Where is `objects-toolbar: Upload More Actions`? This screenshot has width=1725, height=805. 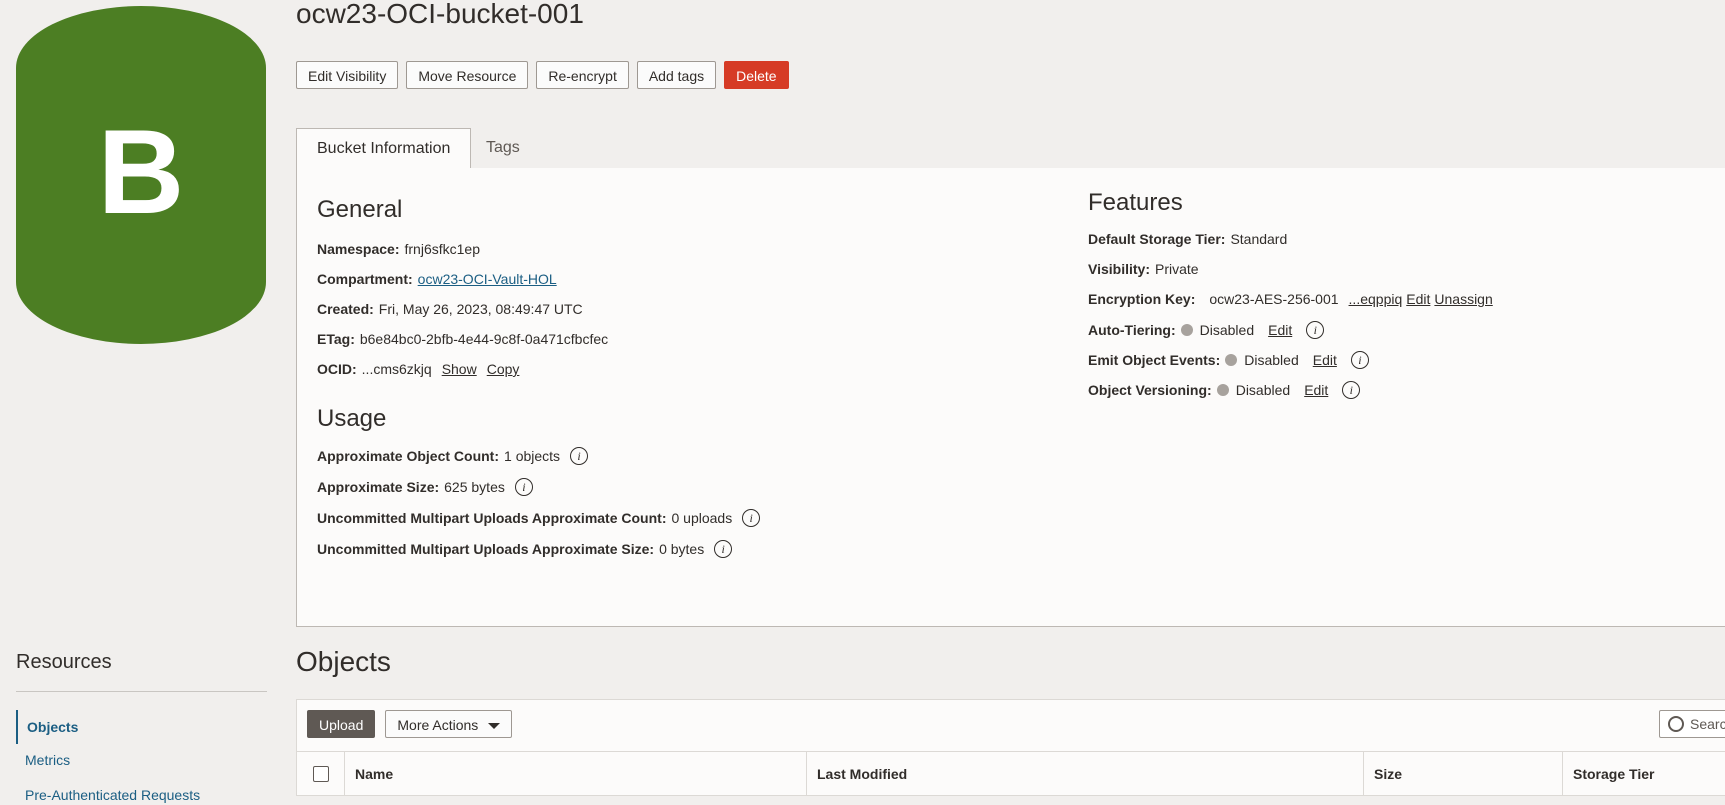 objects-toolbar: Upload More Actions is located at coordinates (410, 724).